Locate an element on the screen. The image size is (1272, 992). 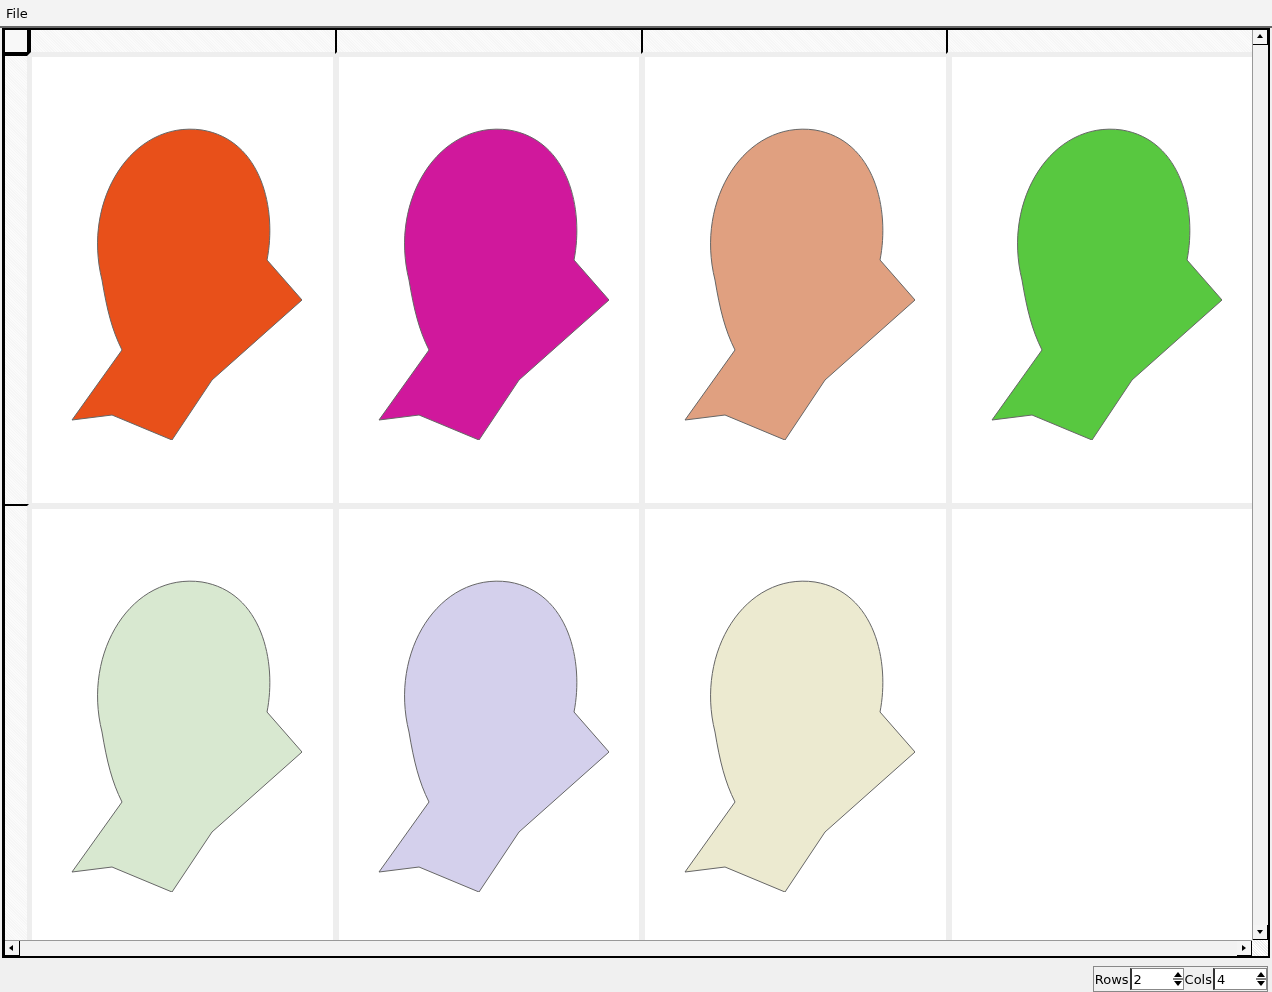
scroll-up-button is located at coordinates (1260, 37).